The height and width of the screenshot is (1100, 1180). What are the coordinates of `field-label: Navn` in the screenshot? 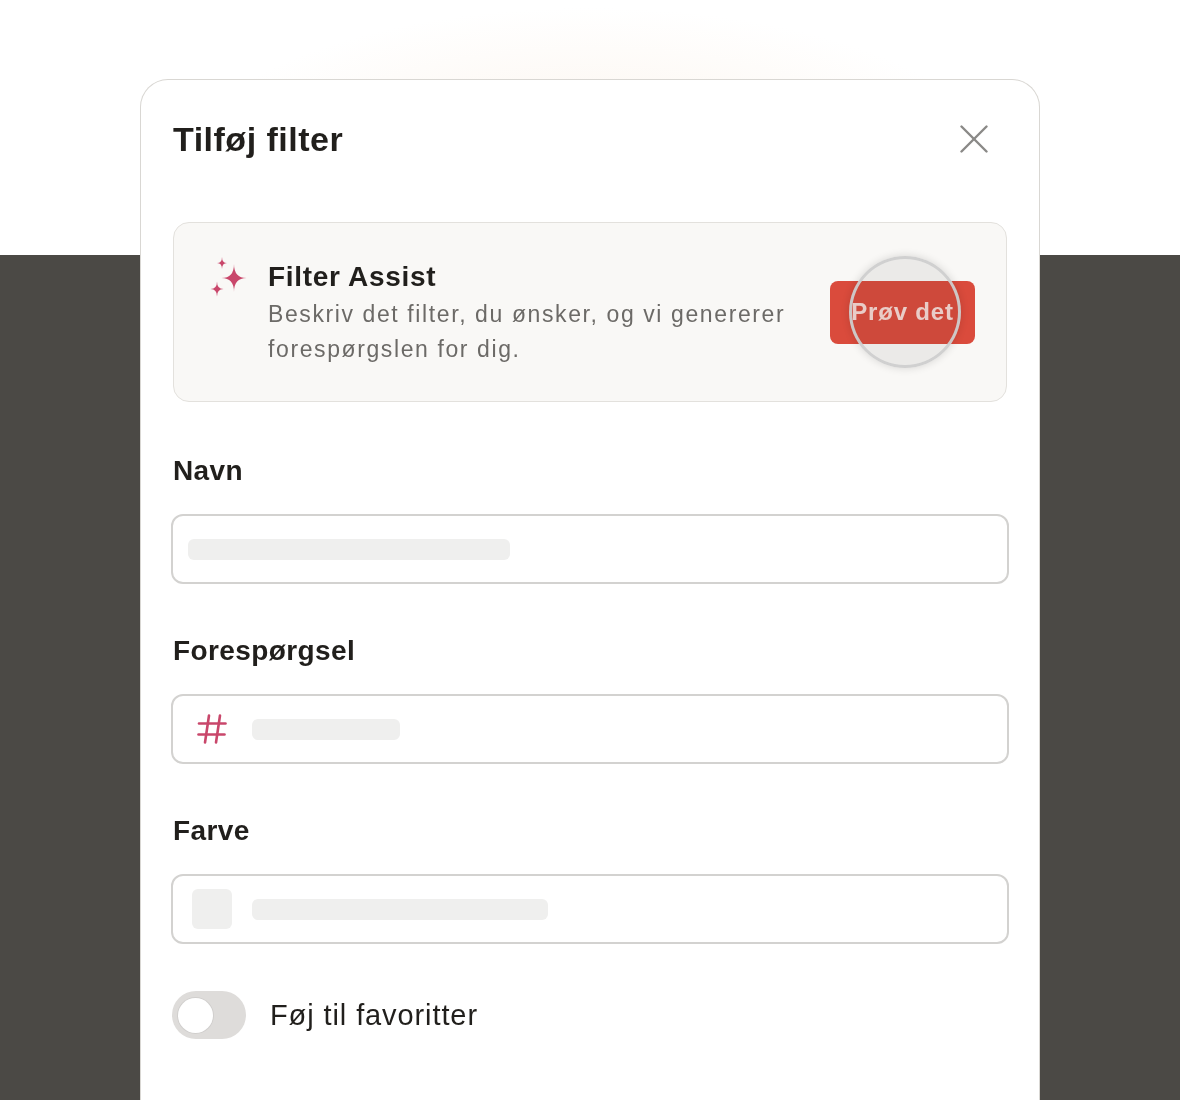 It's located at (209, 471).